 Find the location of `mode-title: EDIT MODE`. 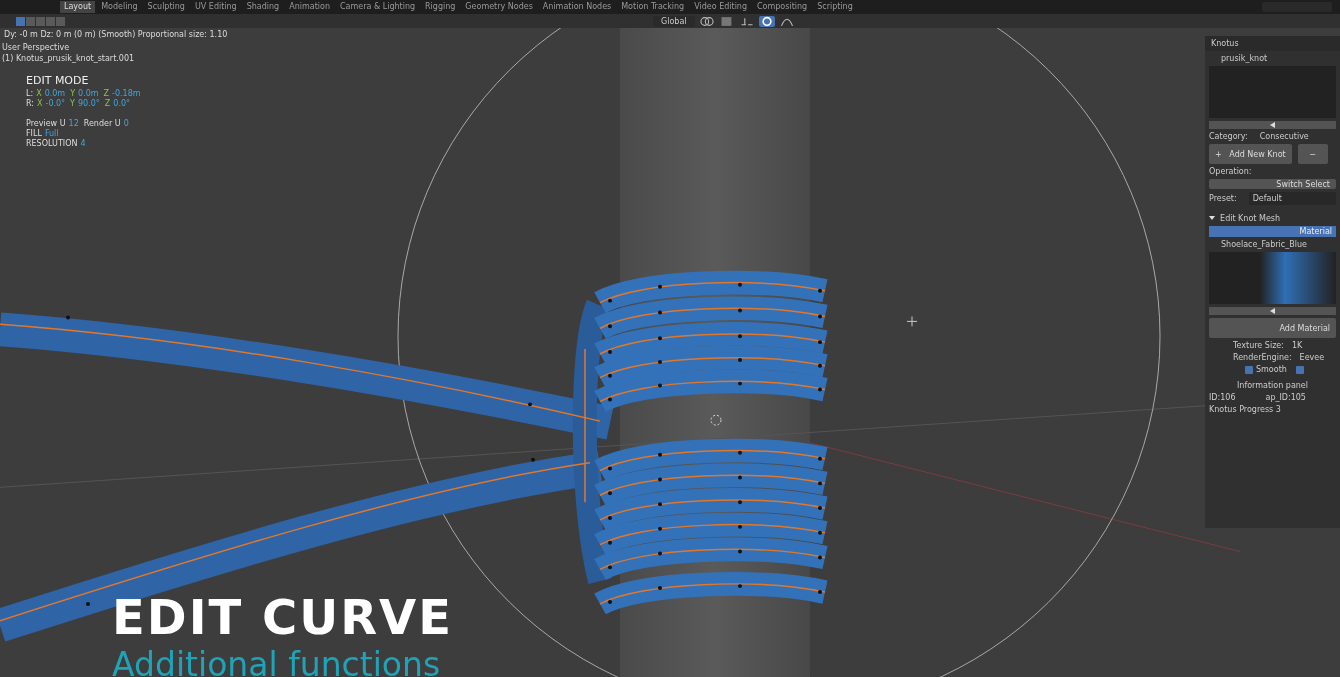

mode-title: EDIT MODE is located at coordinates (58, 80).